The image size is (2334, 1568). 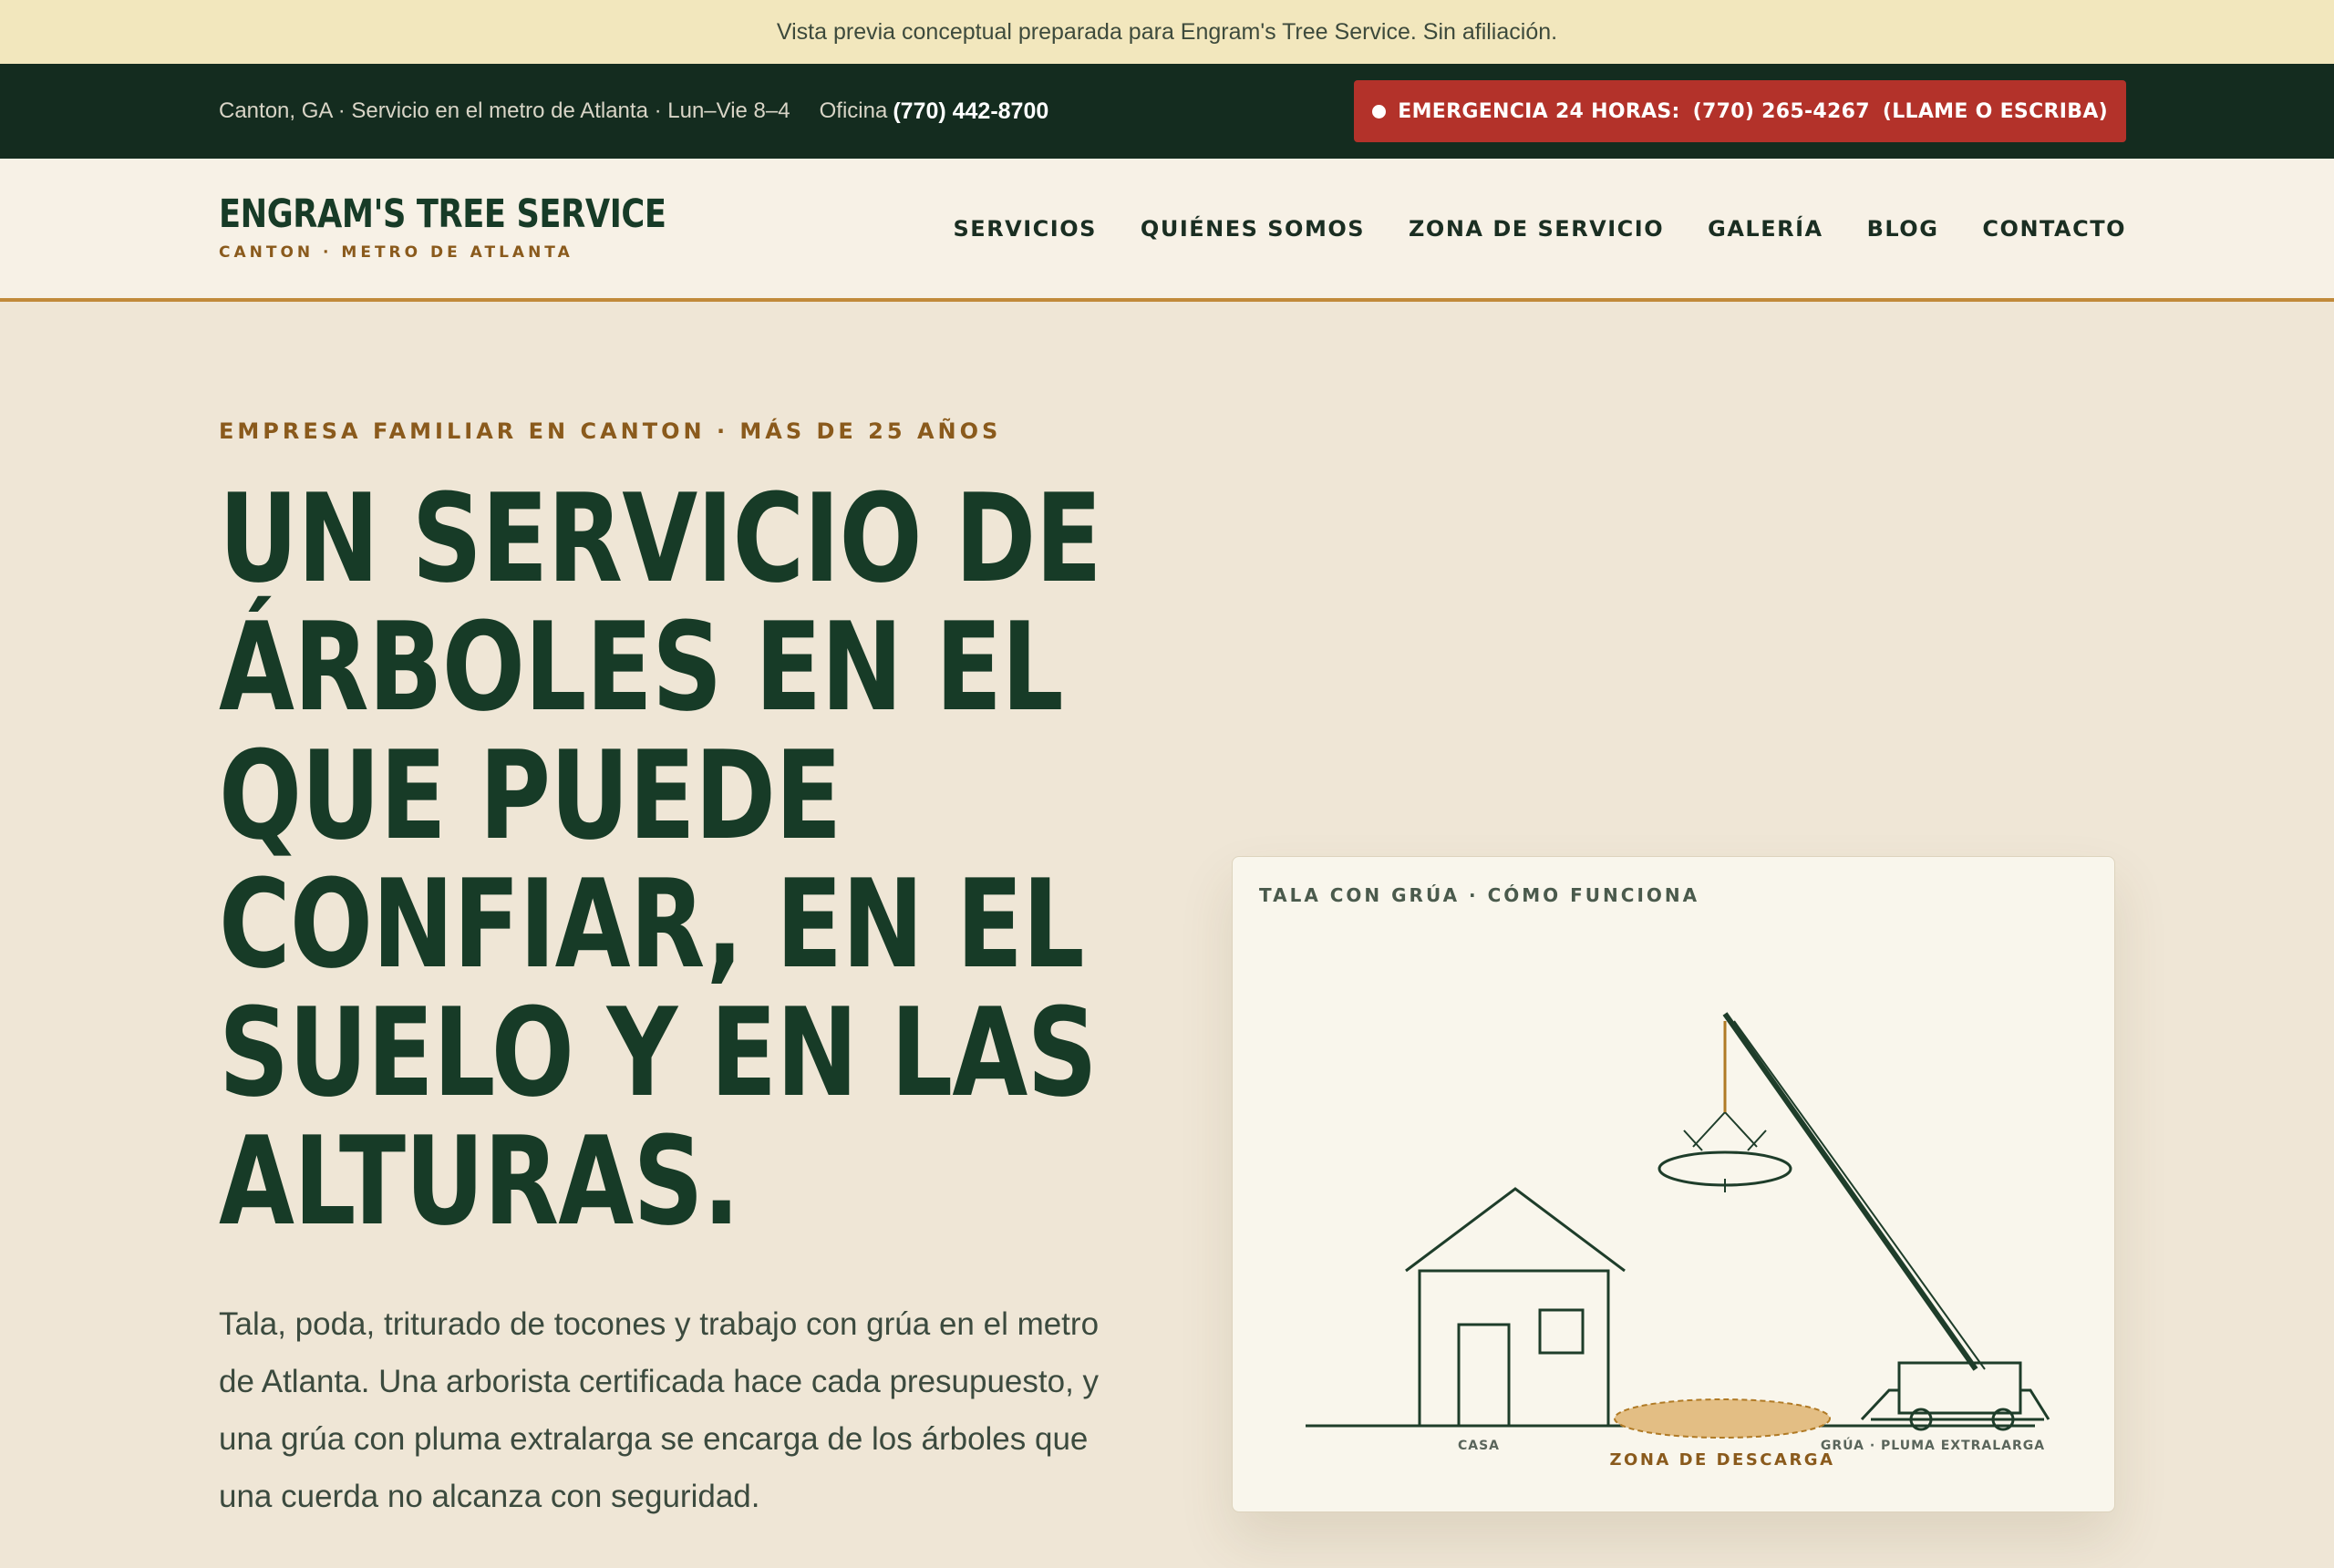 What do you see at coordinates (971, 111) in the screenshot?
I see `office-phone-link: (770) 442-8700` at bounding box center [971, 111].